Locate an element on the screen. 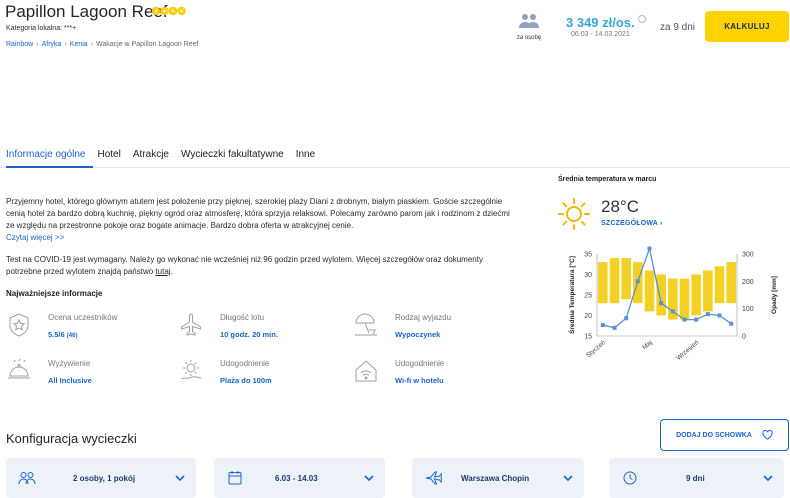 The image size is (790, 498). info-label: Ocena uczestników is located at coordinates (83, 317).